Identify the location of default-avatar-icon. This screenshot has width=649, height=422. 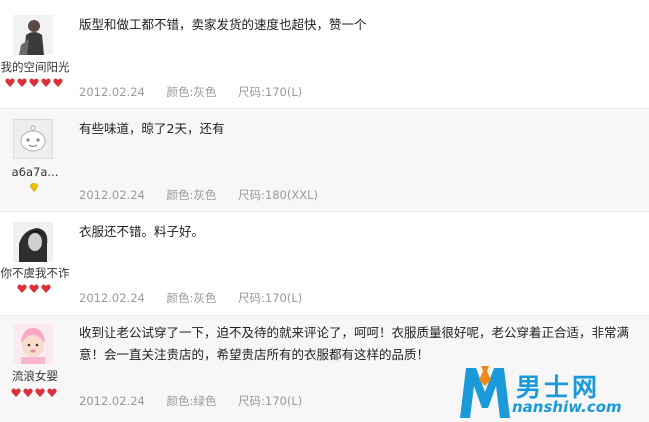
(33, 139).